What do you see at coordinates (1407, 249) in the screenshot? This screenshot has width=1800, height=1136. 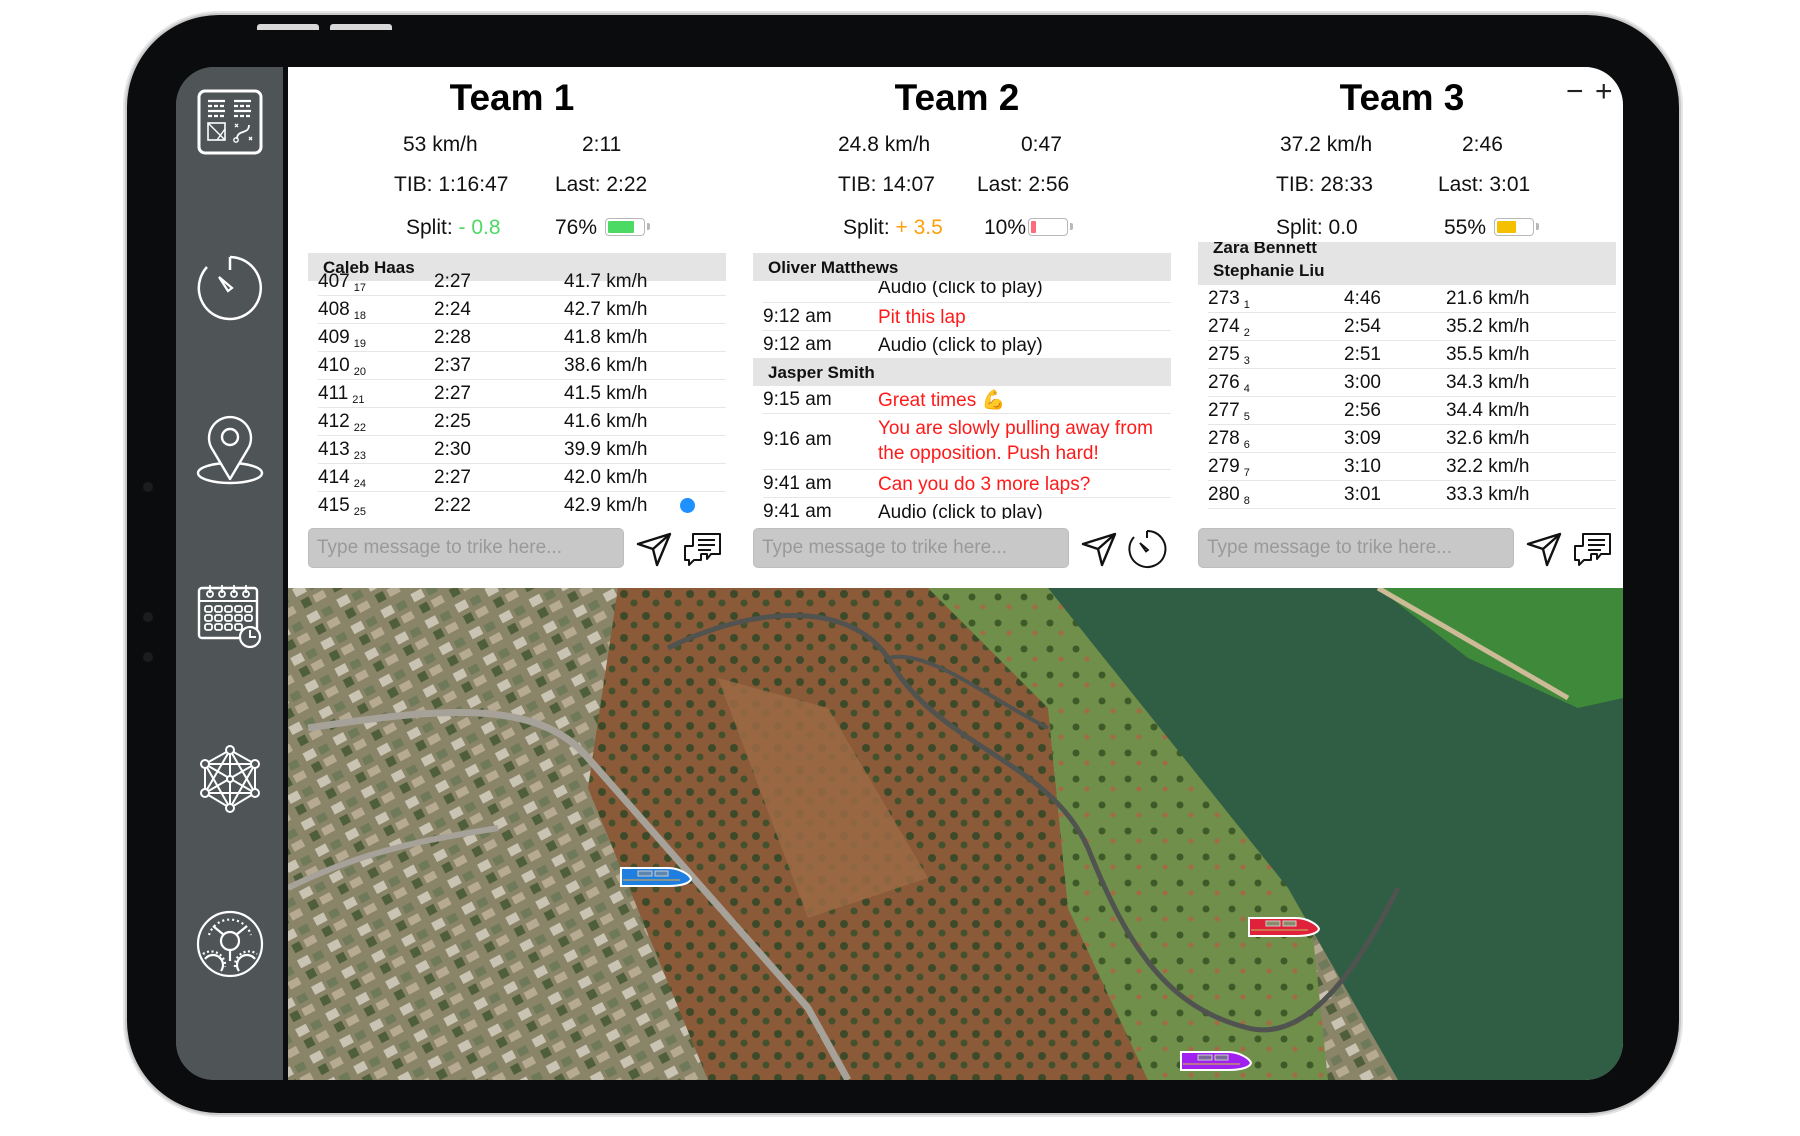 I see `rider-header-previous: Zara Bennett` at bounding box center [1407, 249].